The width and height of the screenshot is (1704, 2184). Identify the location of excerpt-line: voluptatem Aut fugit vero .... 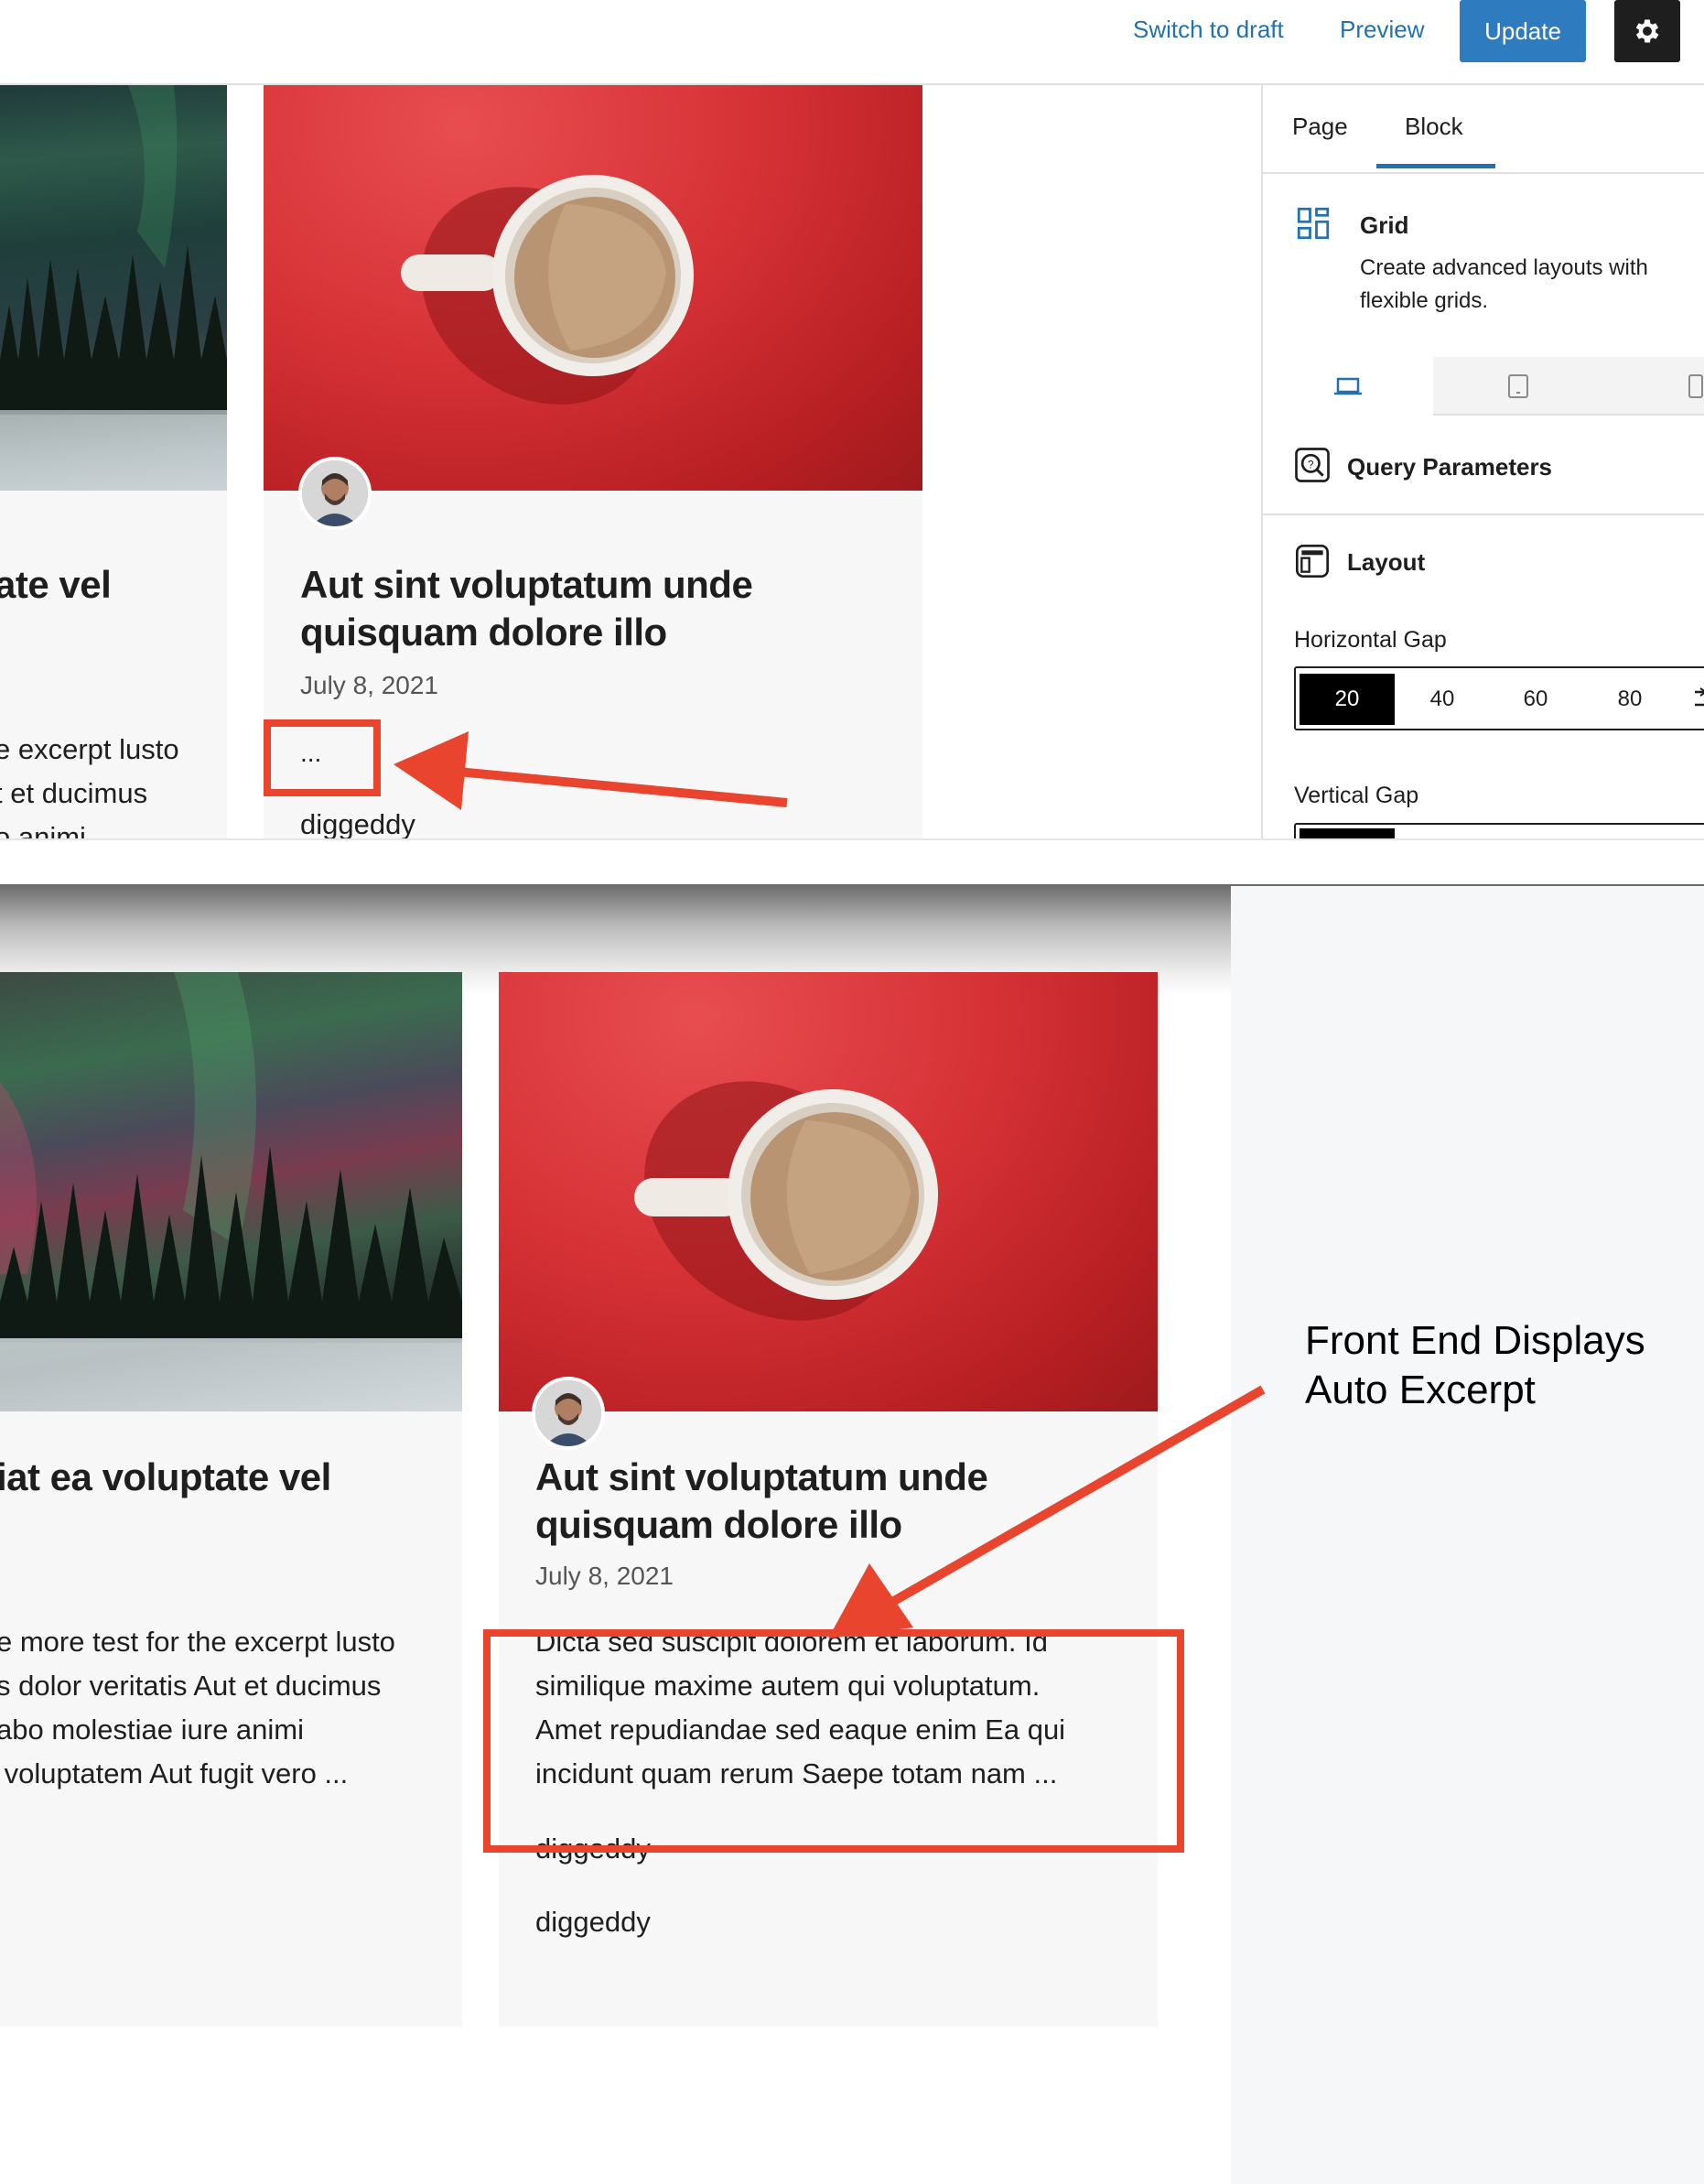
(174, 1773).